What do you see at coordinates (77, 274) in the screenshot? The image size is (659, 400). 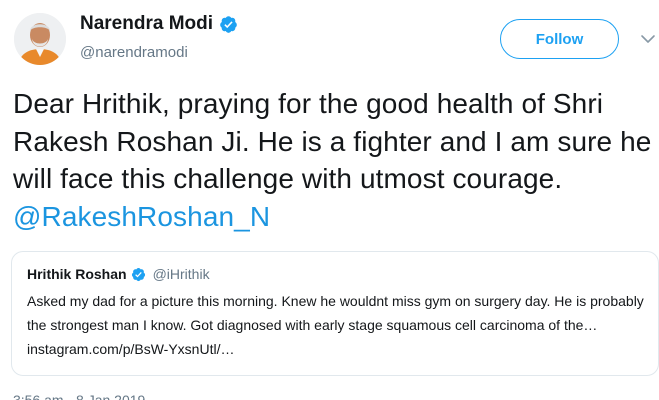 I see `quoted-author-name: Hrithik Roshan` at bounding box center [77, 274].